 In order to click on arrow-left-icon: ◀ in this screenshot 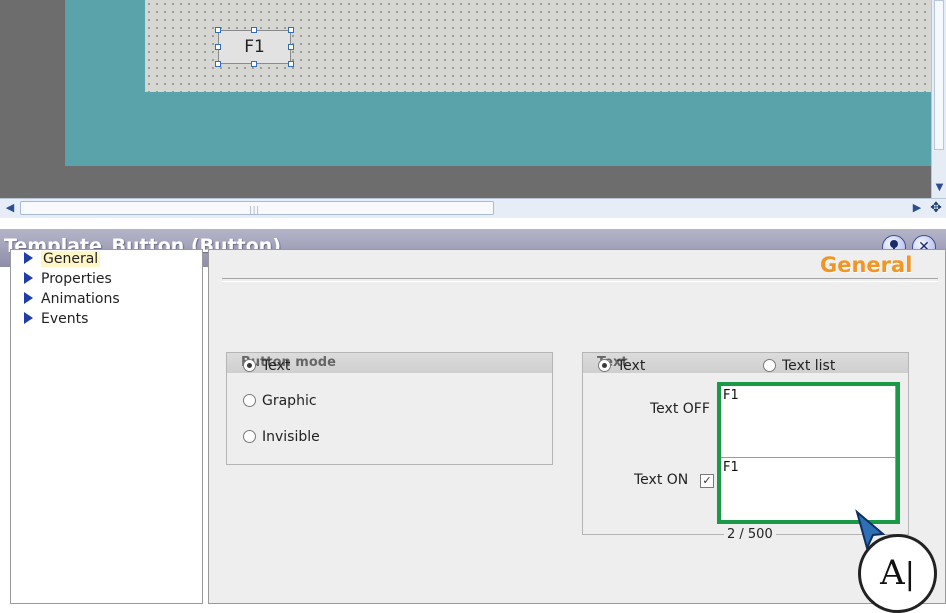, I will do `click(10, 208)`.